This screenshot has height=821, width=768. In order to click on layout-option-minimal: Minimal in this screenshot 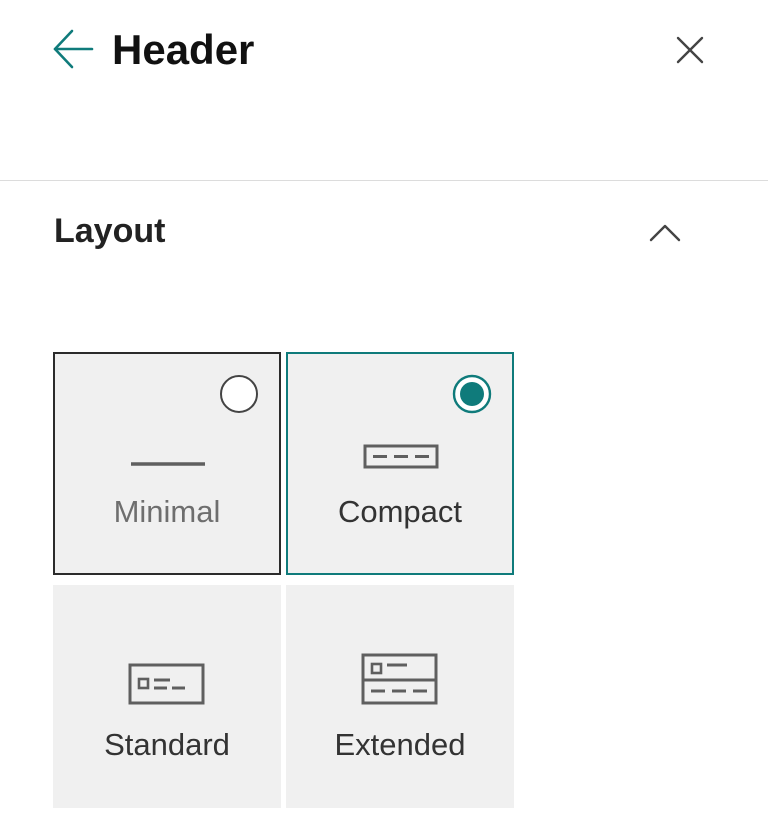, I will do `click(167, 463)`.